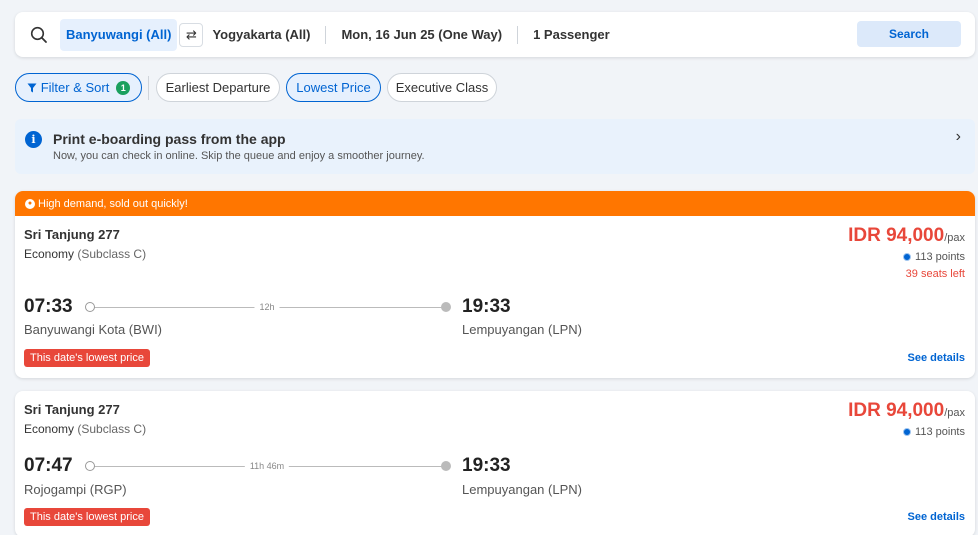 The height and width of the screenshot is (535, 978). Describe the element at coordinates (32, 87) in the screenshot. I see `funnel-icon` at that location.